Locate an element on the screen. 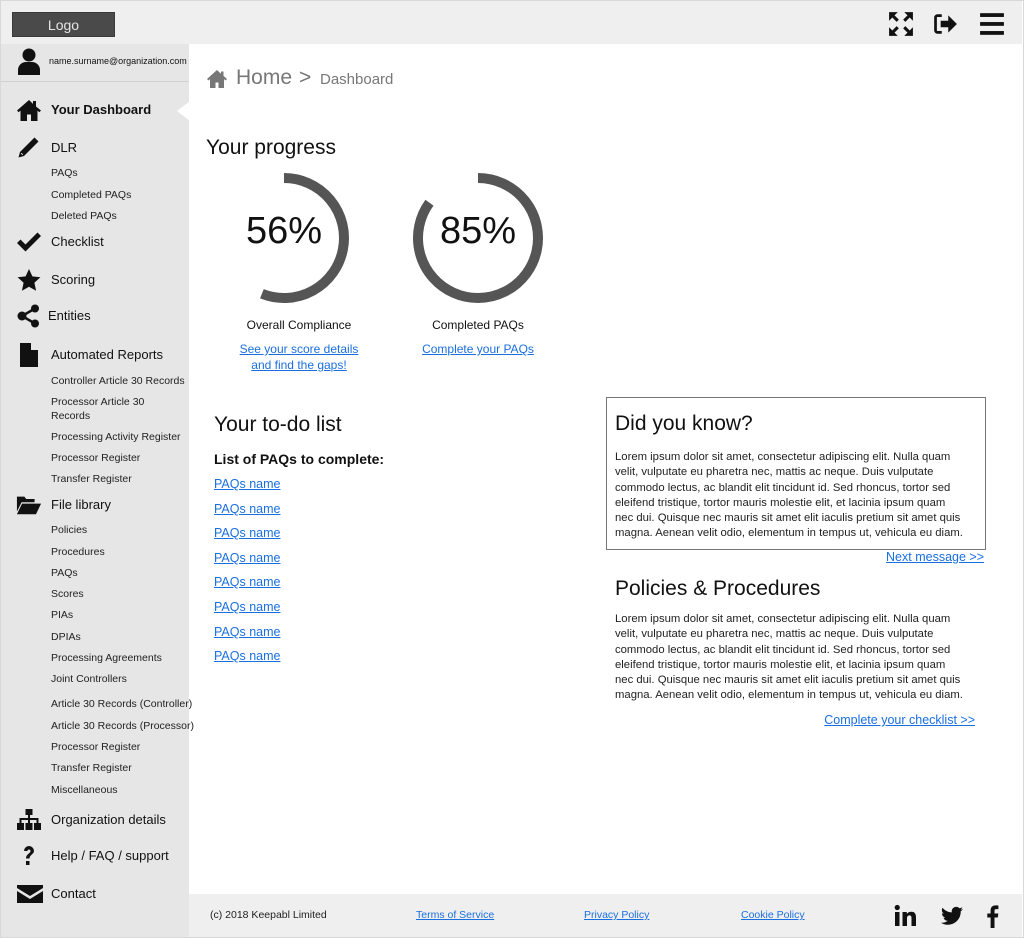 Image resolution: width=1024 pixels, height=938 pixels. user-email: name.surname@organization.com is located at coordinates (118, 61).